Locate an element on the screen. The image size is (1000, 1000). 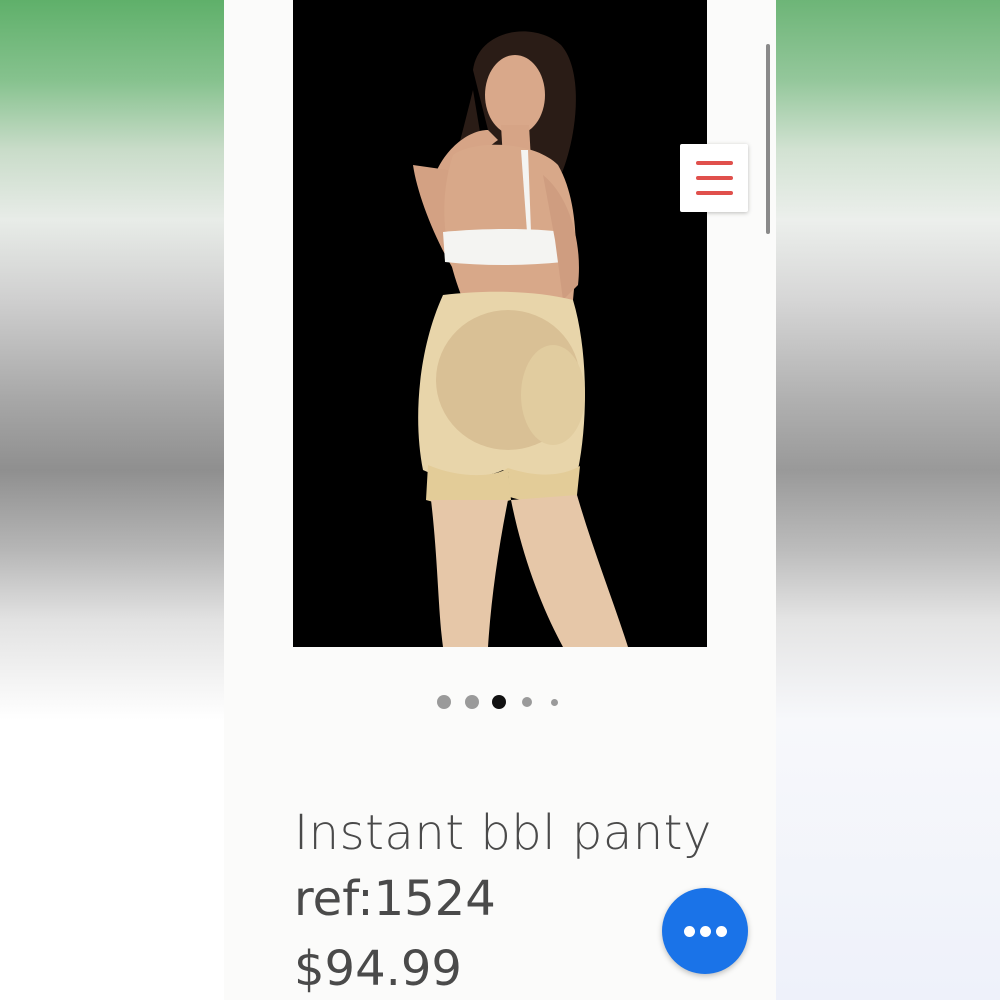
product-title: Instant bbl panty is located at coordinates (503, 833).